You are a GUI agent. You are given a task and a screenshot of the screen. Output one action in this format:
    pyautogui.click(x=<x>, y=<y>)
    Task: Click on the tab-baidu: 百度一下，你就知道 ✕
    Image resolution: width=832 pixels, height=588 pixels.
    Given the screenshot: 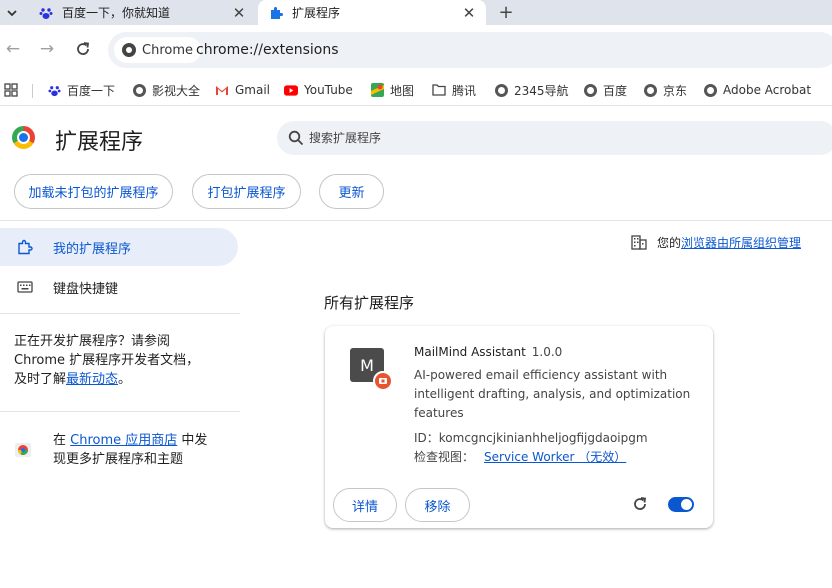 What is the action you would take?
    pyautogui.click(x=142, y=12)
    